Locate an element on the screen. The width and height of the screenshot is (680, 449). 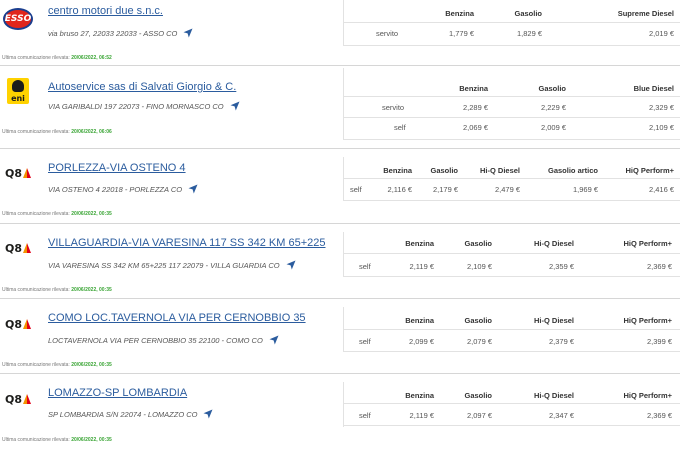
station-name-link: COMO LOC.TAVERNOLA VIA PER CERNOBBIO 35 is located at coordinates (177, 318).